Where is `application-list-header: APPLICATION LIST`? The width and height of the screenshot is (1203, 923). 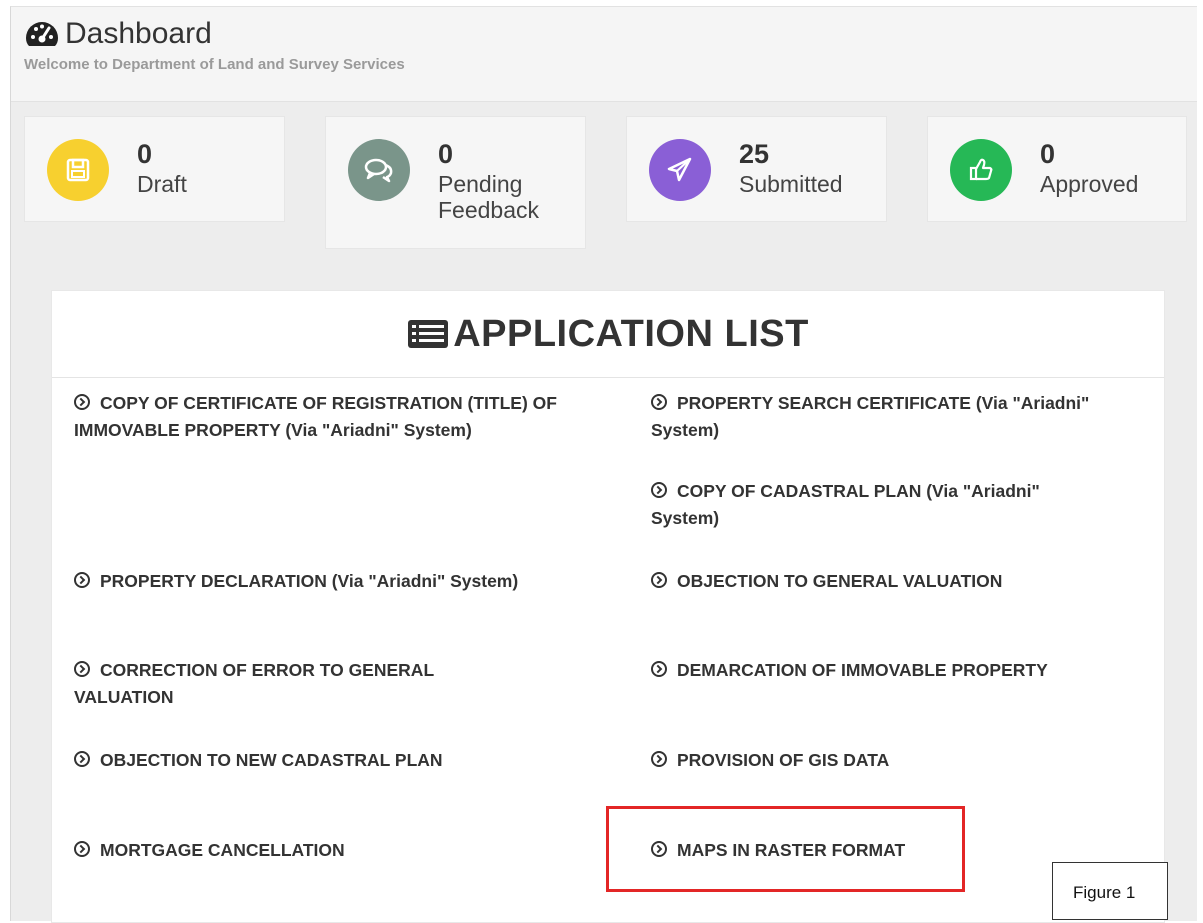
application-list-header: APPLICATION LIST is located at coordinates (608, 334).